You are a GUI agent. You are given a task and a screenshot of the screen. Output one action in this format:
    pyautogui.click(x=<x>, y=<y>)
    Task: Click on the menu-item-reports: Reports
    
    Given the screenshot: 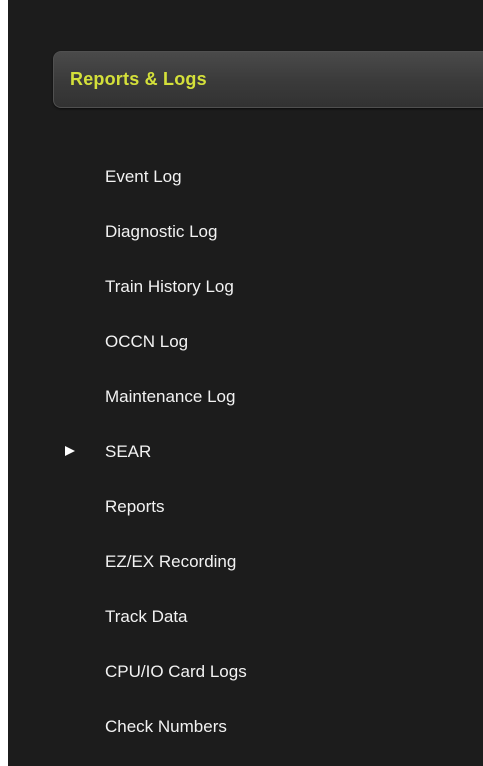 What is the action you would take?
    pyautogui.click(x=245, y=511)
    